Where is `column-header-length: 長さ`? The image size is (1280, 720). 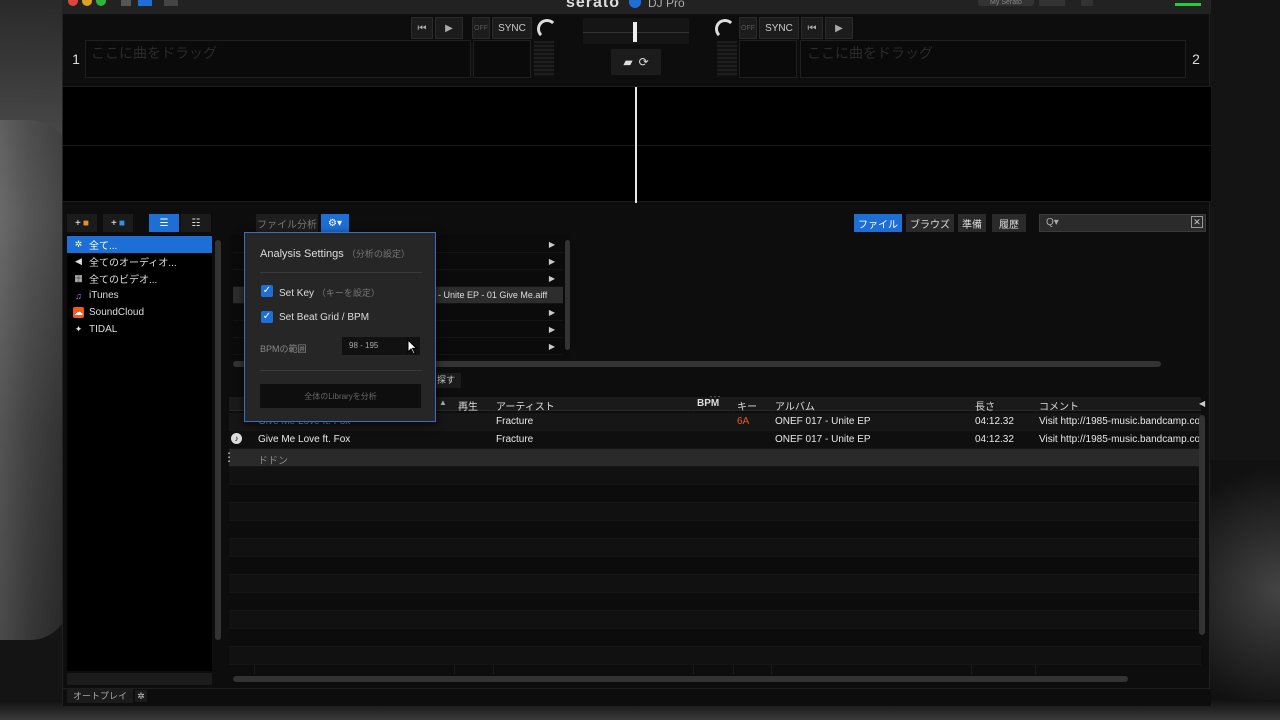
column-header-length: 長さ is located at coordinates (985, 405).